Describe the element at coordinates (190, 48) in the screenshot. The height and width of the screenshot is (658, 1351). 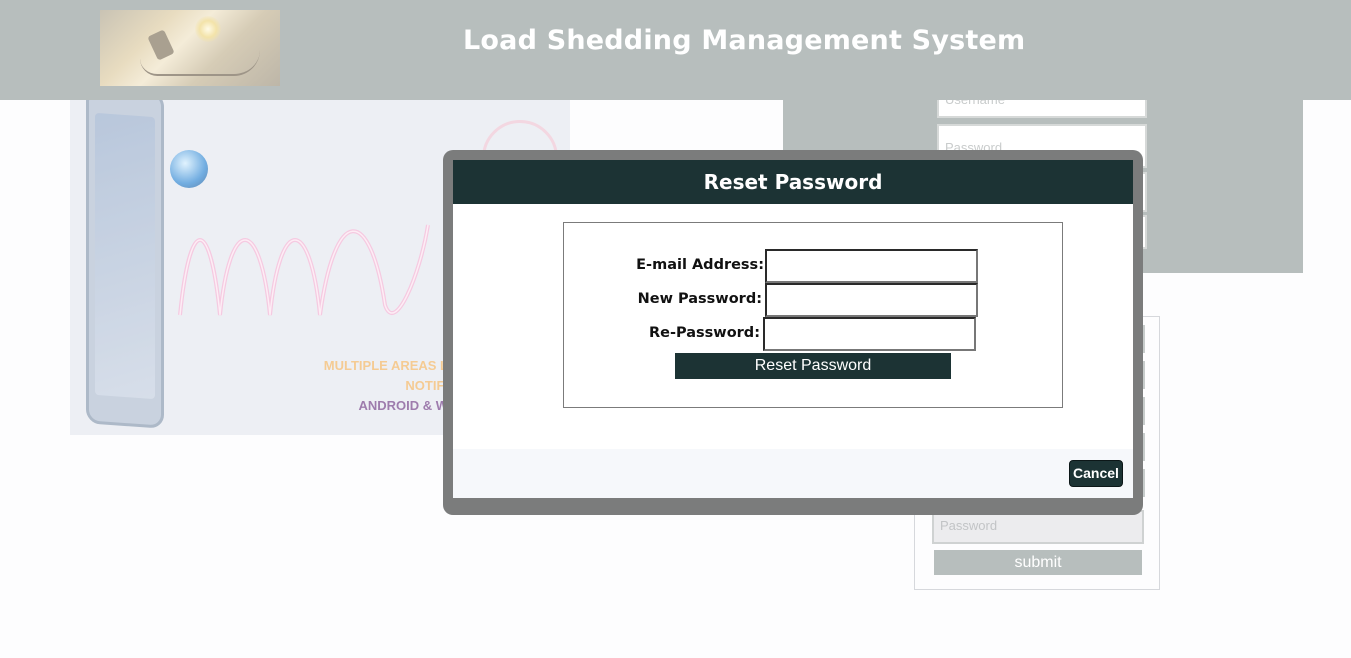
I see `bulb-plug-logo-icon` at that location.